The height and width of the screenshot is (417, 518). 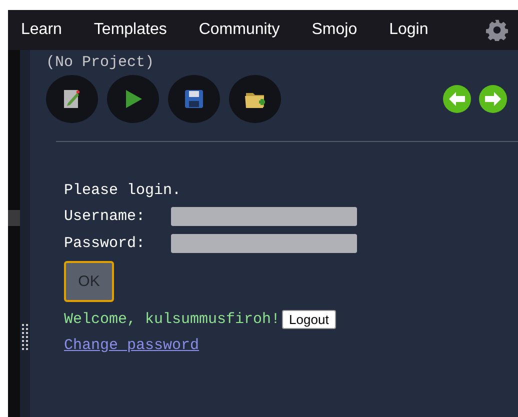 What do you see at coordinates (194, 99) in the screenshot?
I see `save-button` at bounding box center [194, 99].